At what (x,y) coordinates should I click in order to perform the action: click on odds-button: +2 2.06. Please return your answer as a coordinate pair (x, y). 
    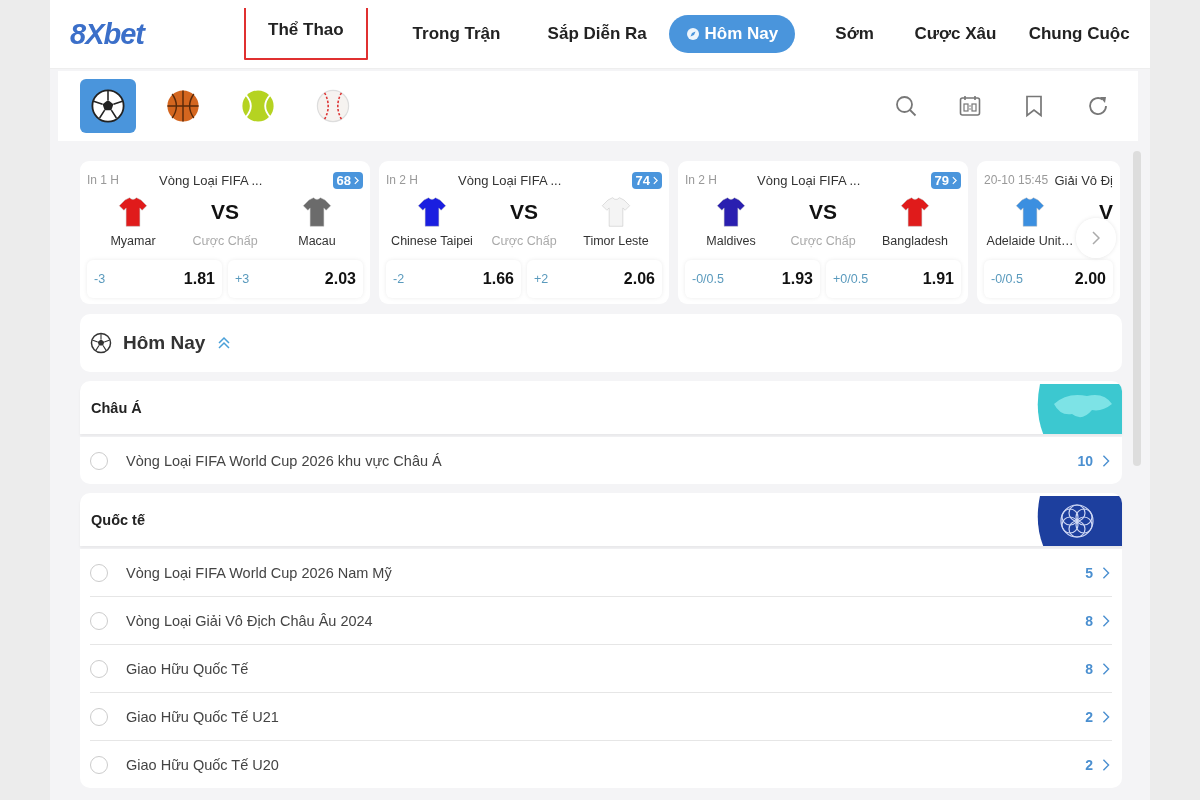
    Looking at the image, I should click on (594, 279).